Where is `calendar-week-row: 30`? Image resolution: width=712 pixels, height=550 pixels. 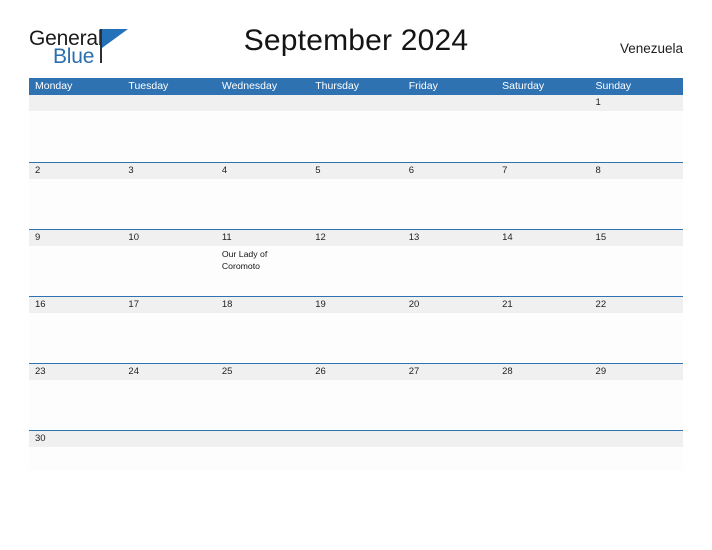
calendar-week-row: 30 is located at coordinates (356, 450).